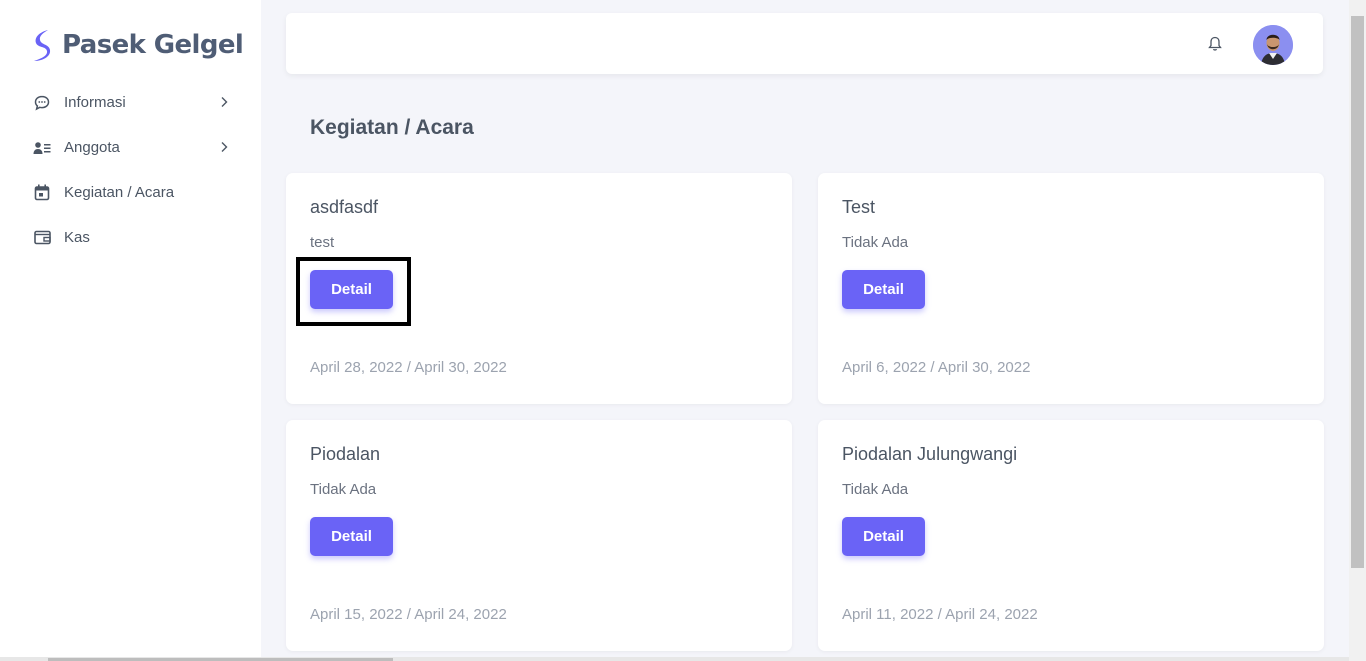 The width and height of the screenshot is (1366, 661). I want to click on bell-icon, so click(1215, 44).